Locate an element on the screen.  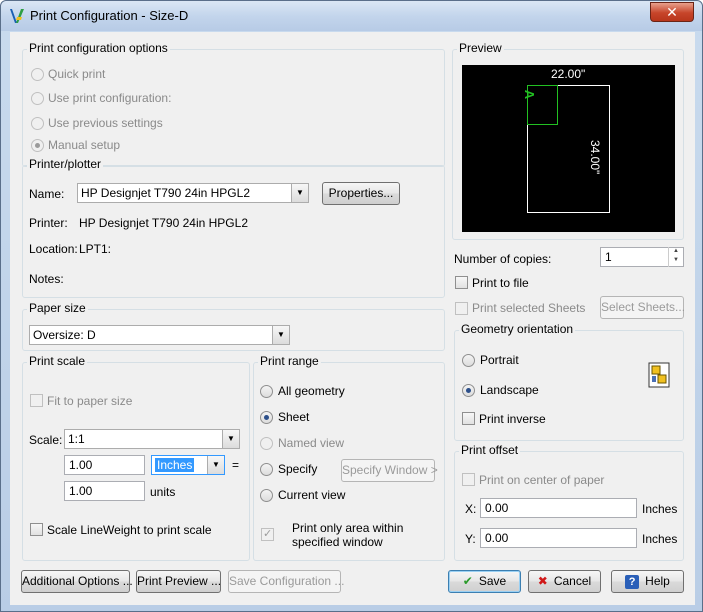
print-inverse-checkbox is located at coordinates (468, 418).